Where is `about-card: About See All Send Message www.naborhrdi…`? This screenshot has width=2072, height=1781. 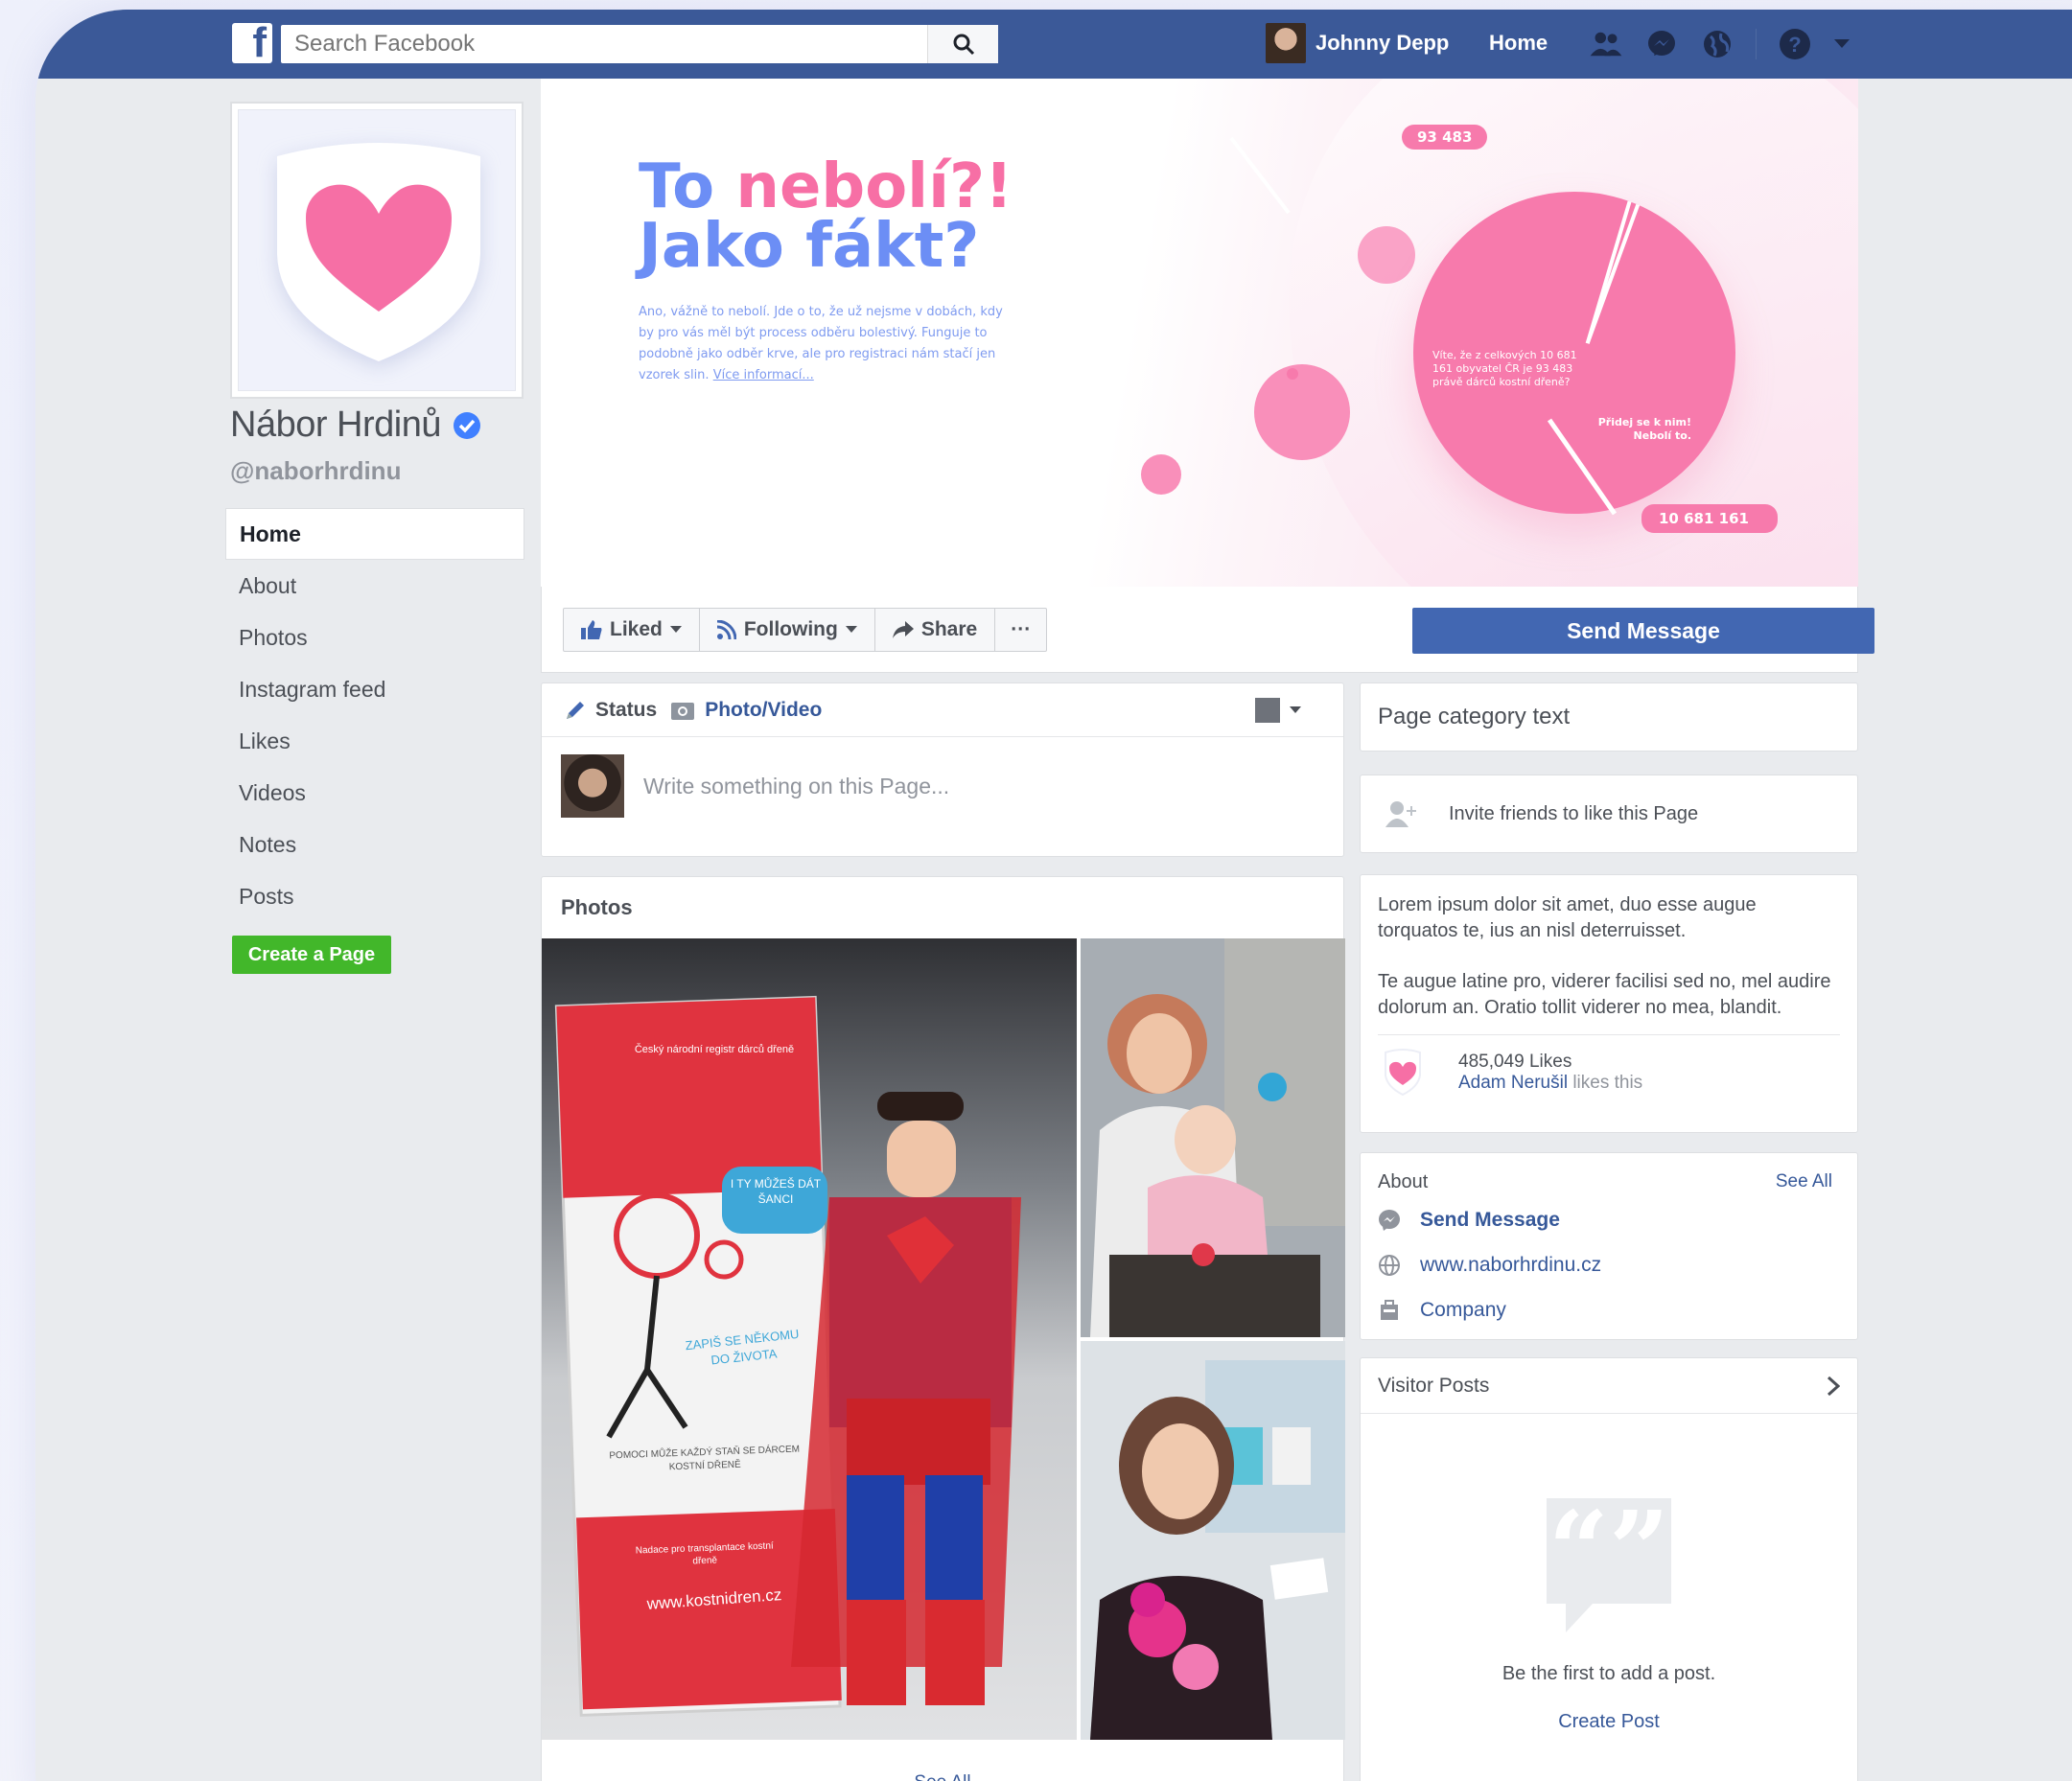 about-card: About See All Send Message www.naborhrdi… is located at coordinates (1609, 1246).